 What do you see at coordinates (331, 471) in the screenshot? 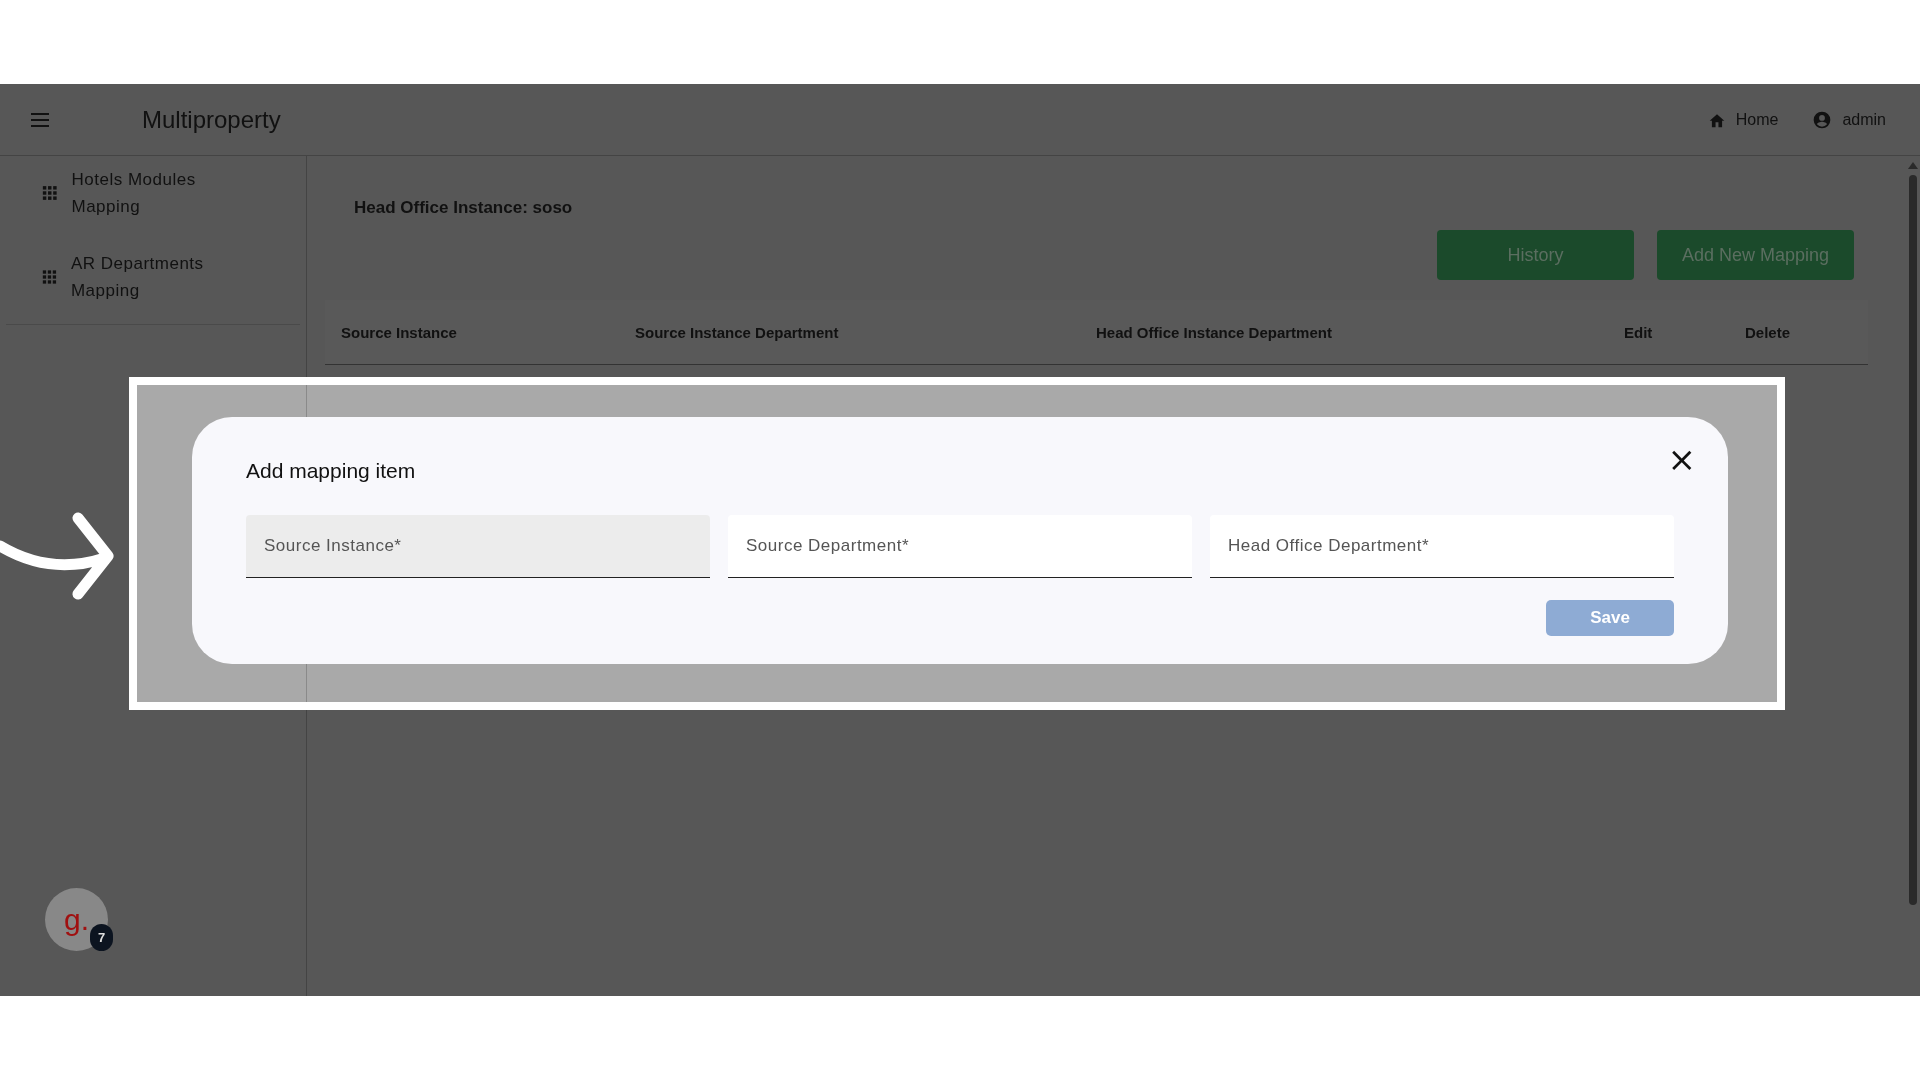
I see `dialog-title: Add mapping item` at bounding box center [331, 471].